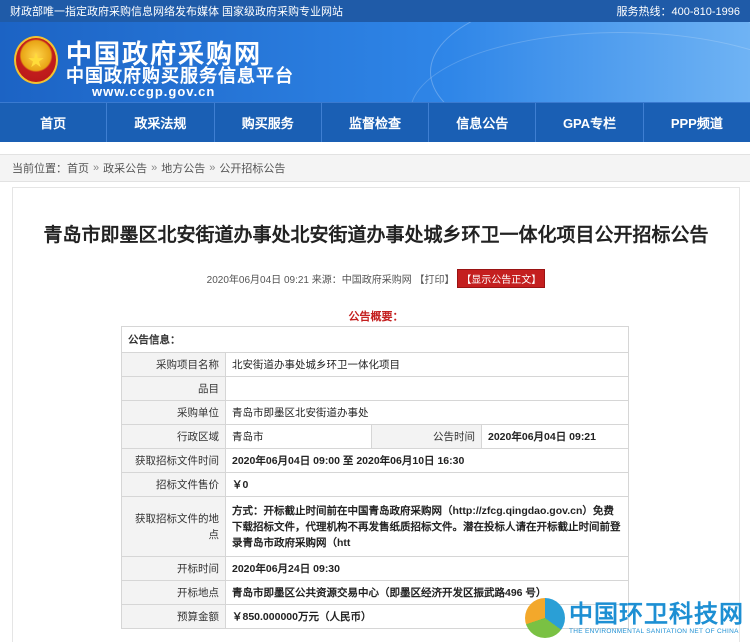  Describe the element at coordinates (426, 436) in the screenshot. I see `row-label: 公告时间` at that location.